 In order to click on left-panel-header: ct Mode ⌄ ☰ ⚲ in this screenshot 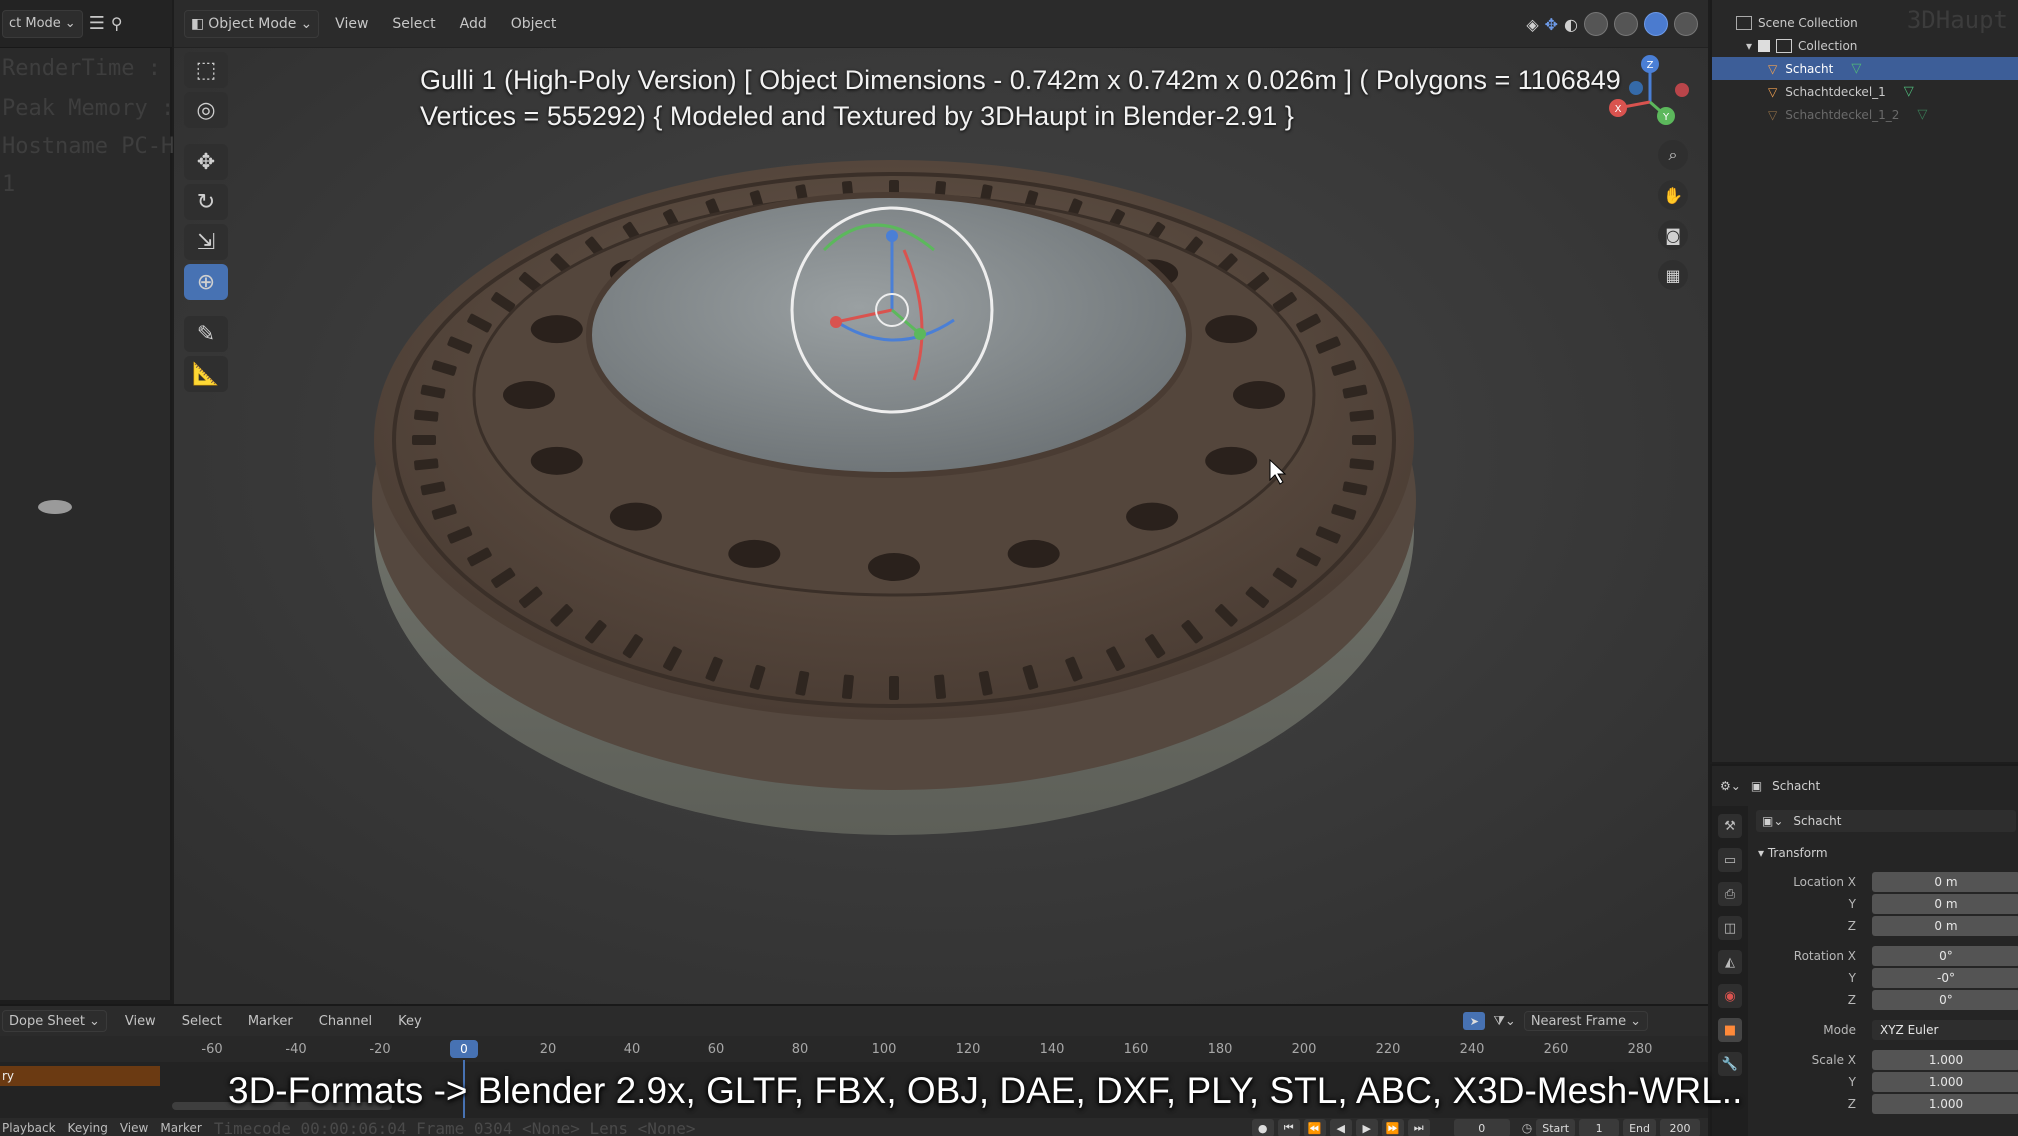, I will do `click(86, 24)`.